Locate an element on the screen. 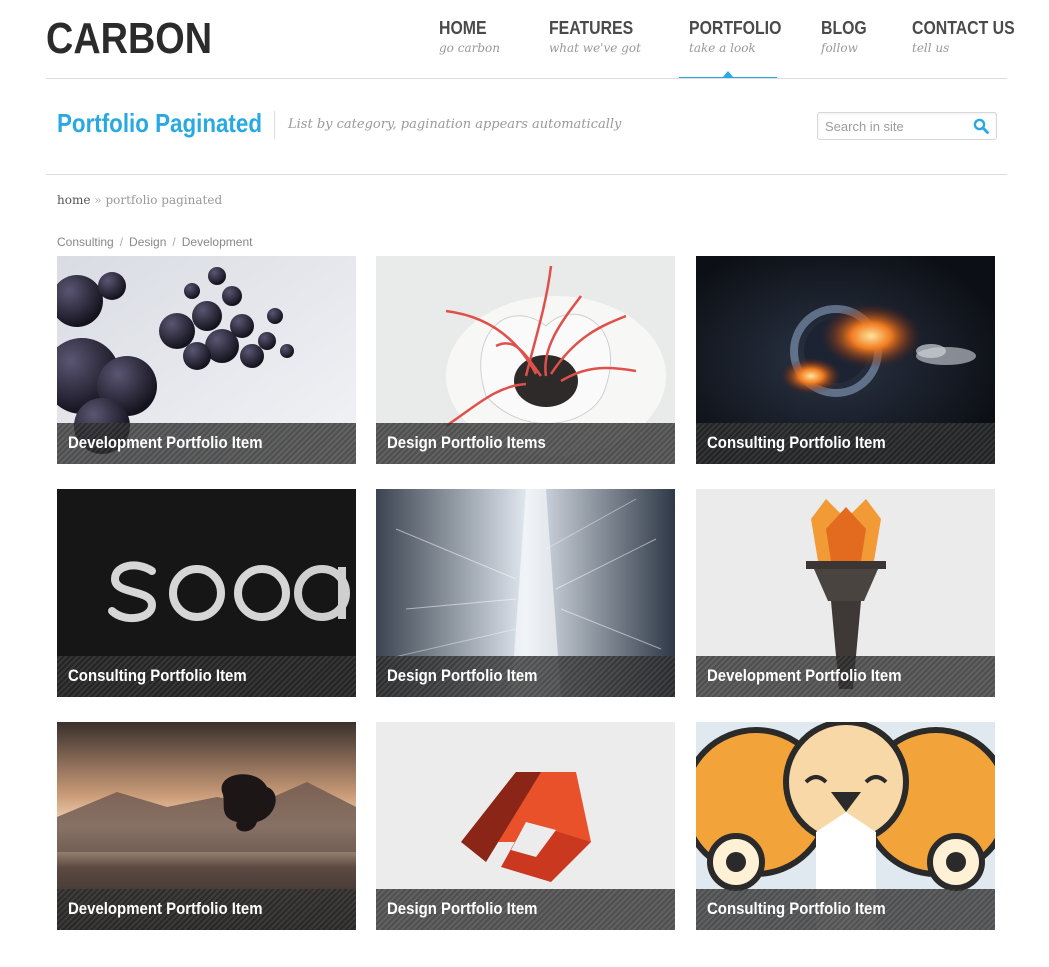 This screenshot has width=1049, height=967. nav-blog: BLOG follow is located at coordinates (847, 36).